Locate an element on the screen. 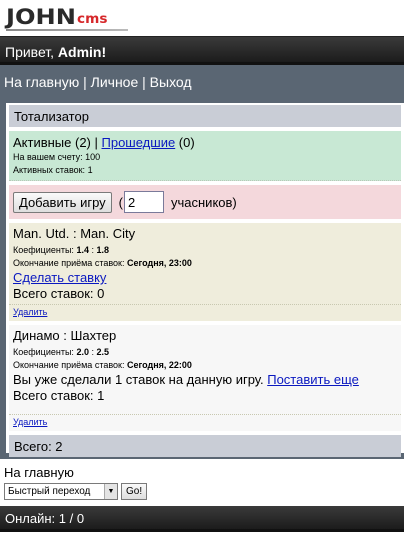 Image resolution: width=404 pixels, height=542 pixels. active-tabs: Активные (2) | Прошедшие (0) is located at coordinates (205, 142).